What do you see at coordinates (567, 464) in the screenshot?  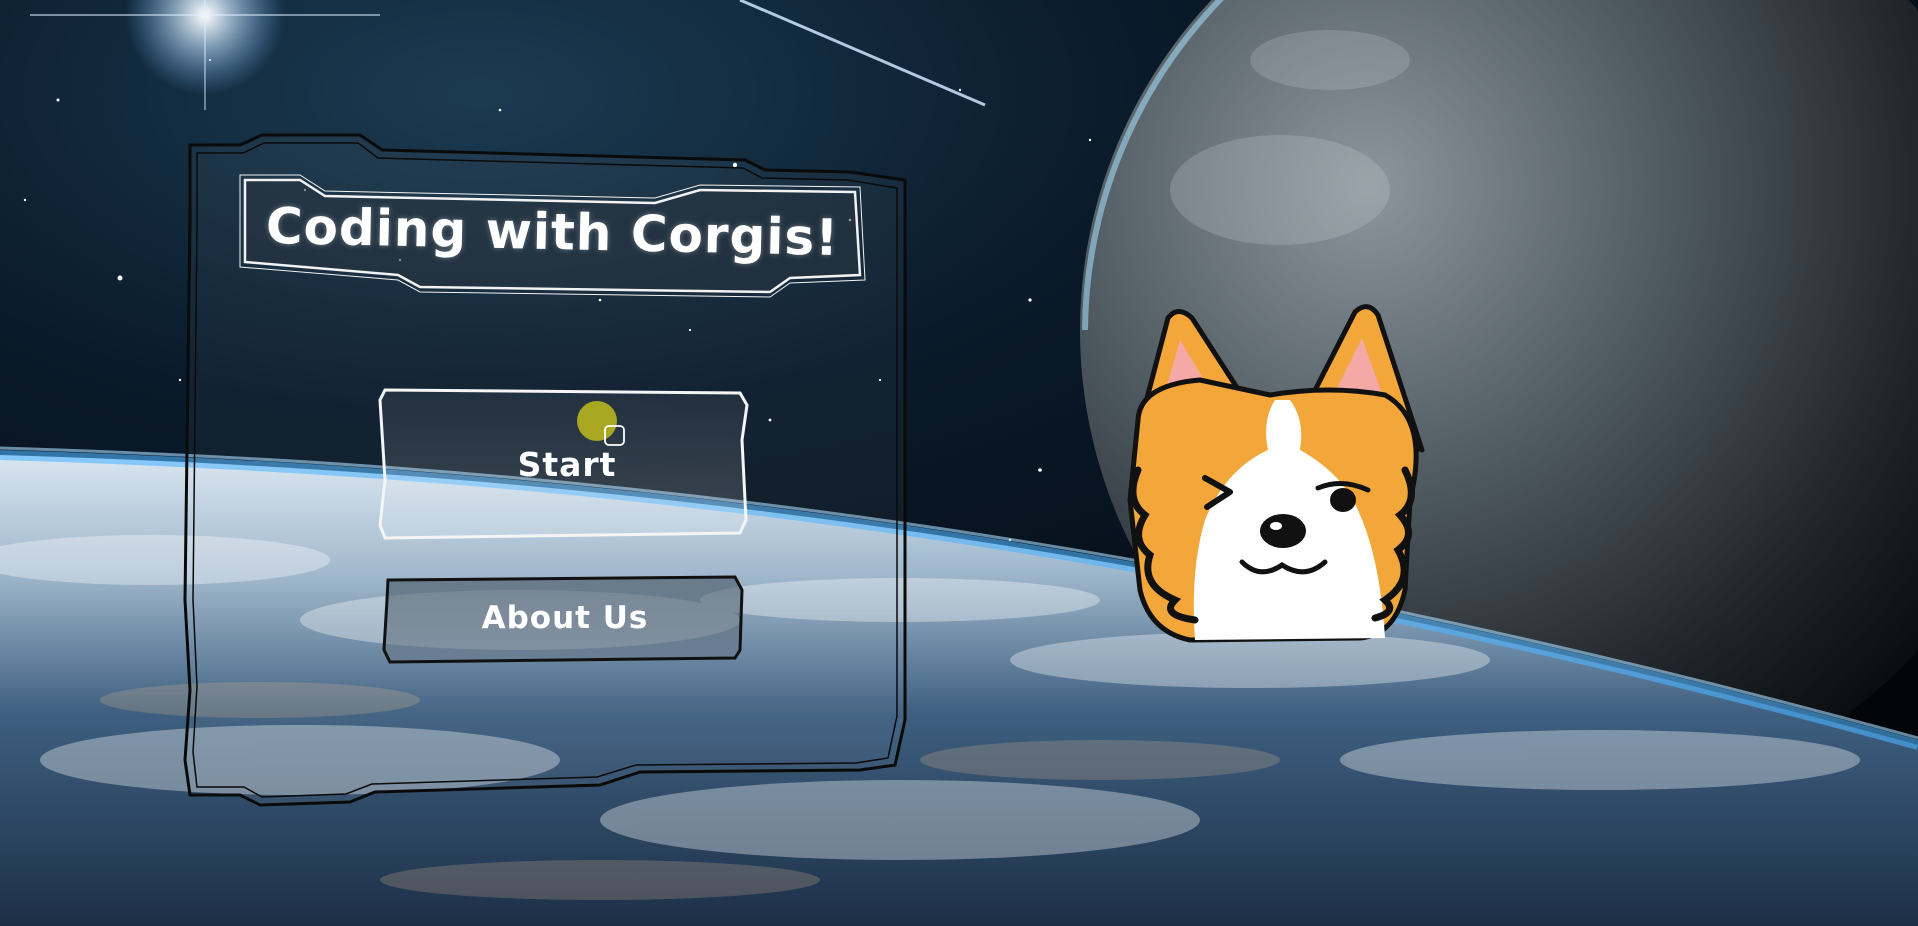 I see `start-button-label: Start` at bounding box center [567, 464].